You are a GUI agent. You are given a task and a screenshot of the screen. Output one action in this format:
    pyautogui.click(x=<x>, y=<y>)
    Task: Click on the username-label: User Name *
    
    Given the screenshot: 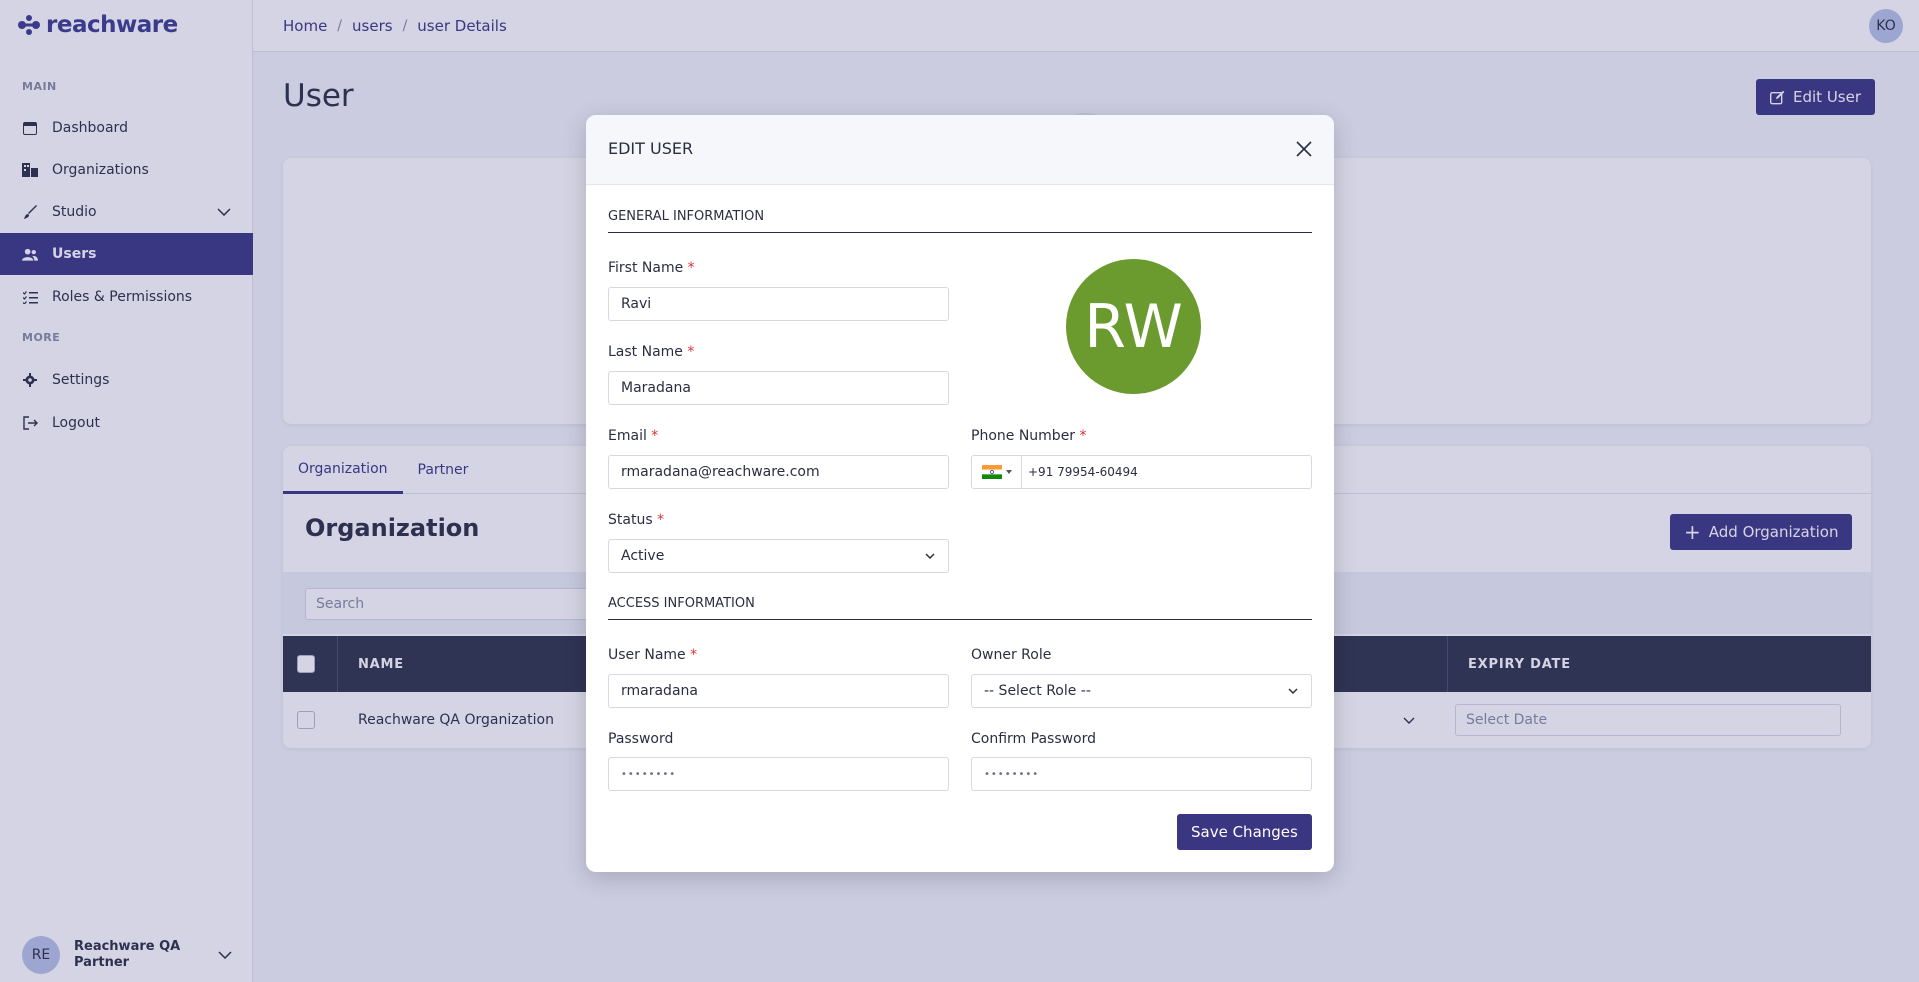 What is the action you would take?
    pyautogui.click(x=652, y=655)
    